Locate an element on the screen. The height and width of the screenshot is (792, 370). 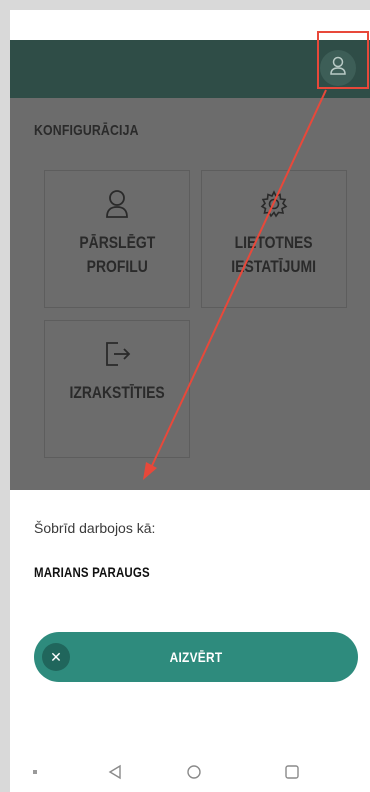
profile-button is located at coordinates (338, 68).